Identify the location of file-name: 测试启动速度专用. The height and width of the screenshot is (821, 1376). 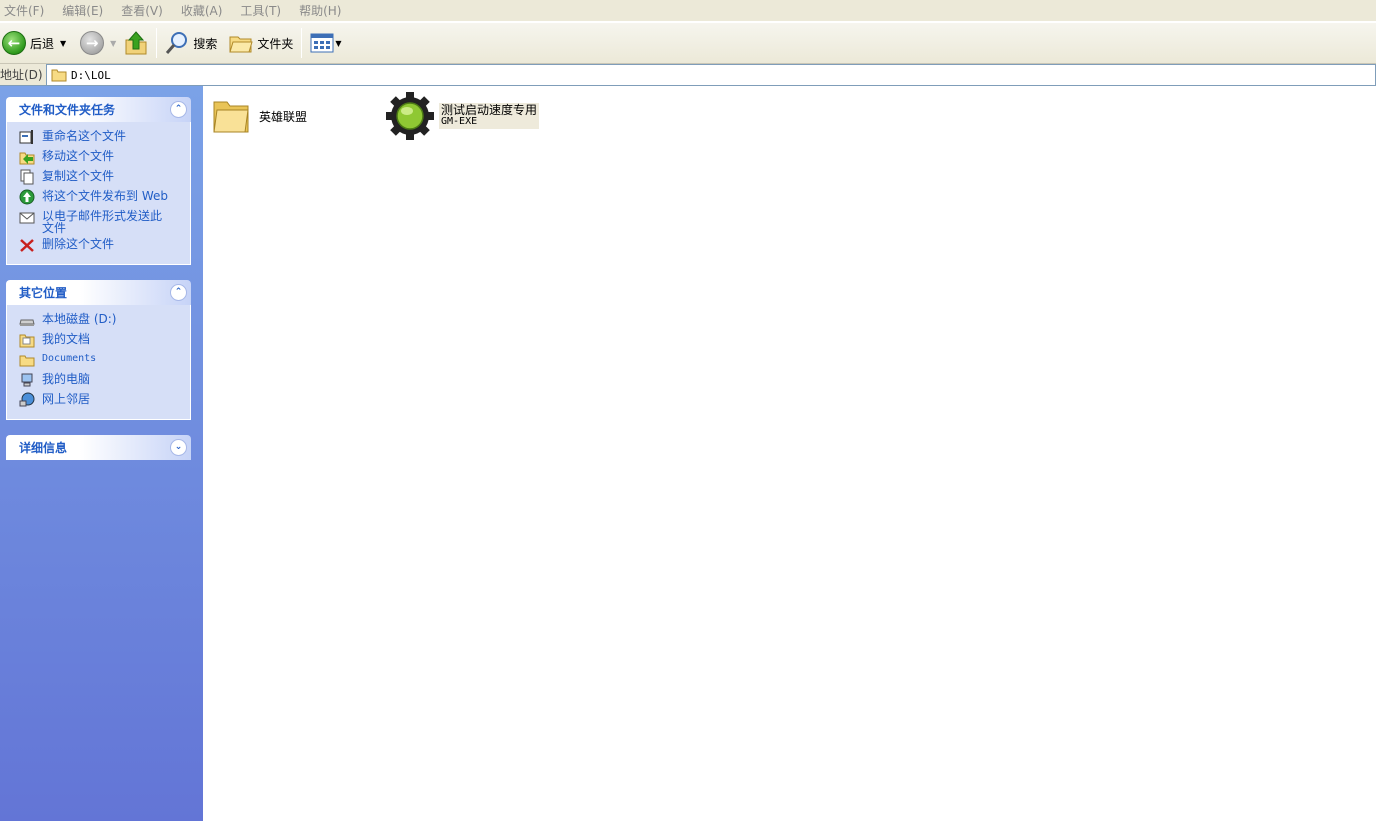
(489, 110).